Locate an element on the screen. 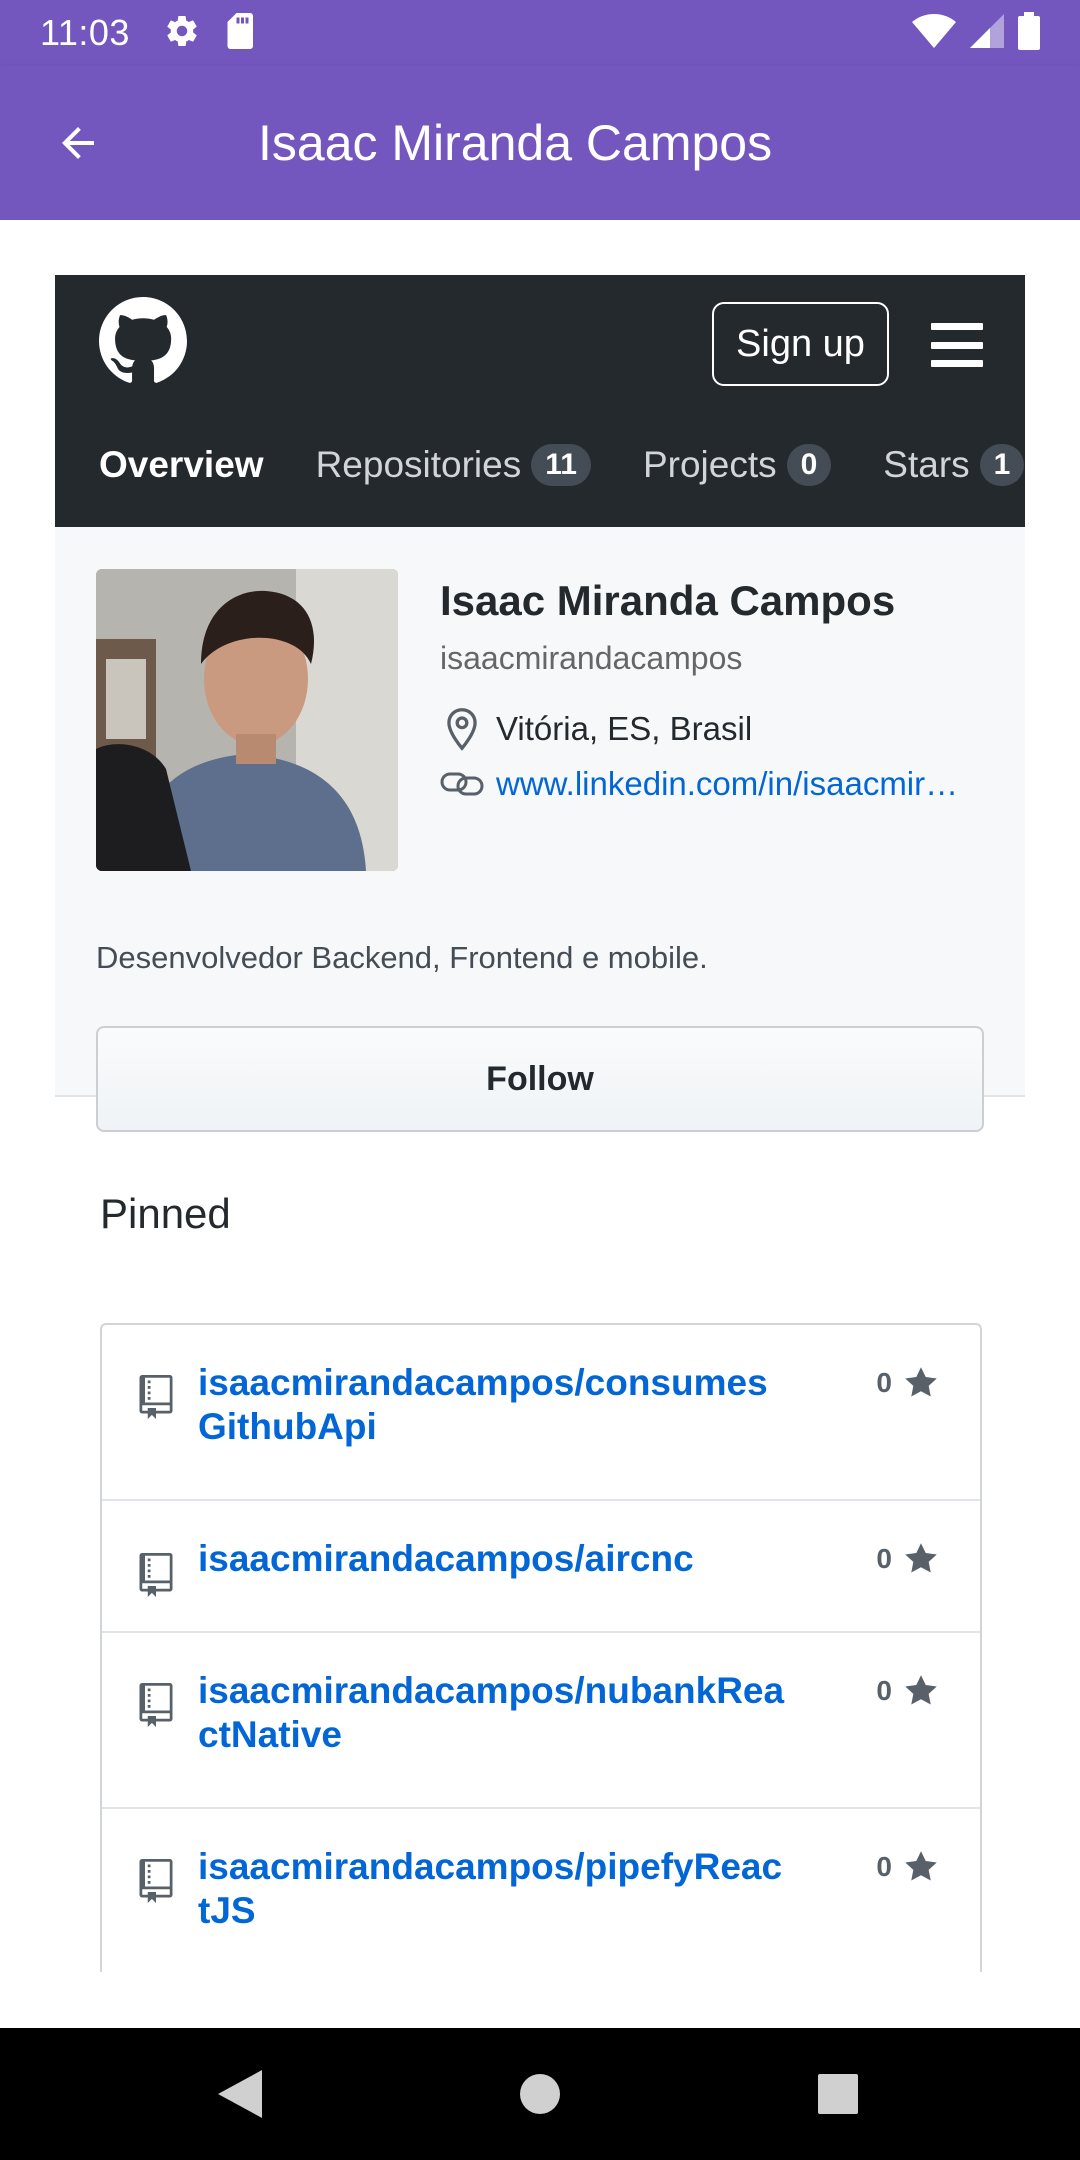  repo-name-line: isaacmirandacampos/aircnc is located at coordinates (446, 1558).